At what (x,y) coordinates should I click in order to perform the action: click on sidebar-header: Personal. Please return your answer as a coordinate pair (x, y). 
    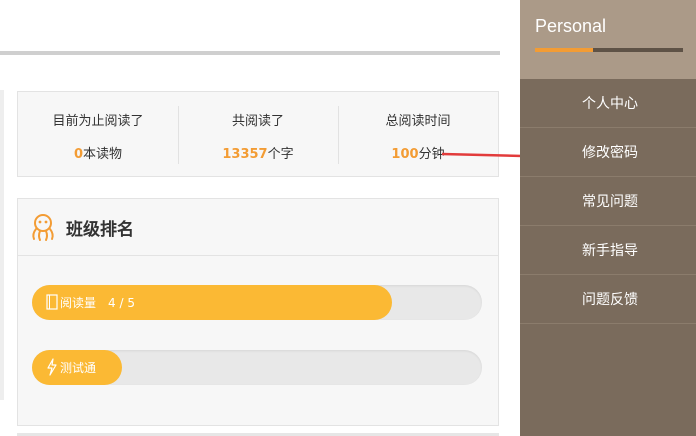
    Looking at the image, I should click on (608, 39).